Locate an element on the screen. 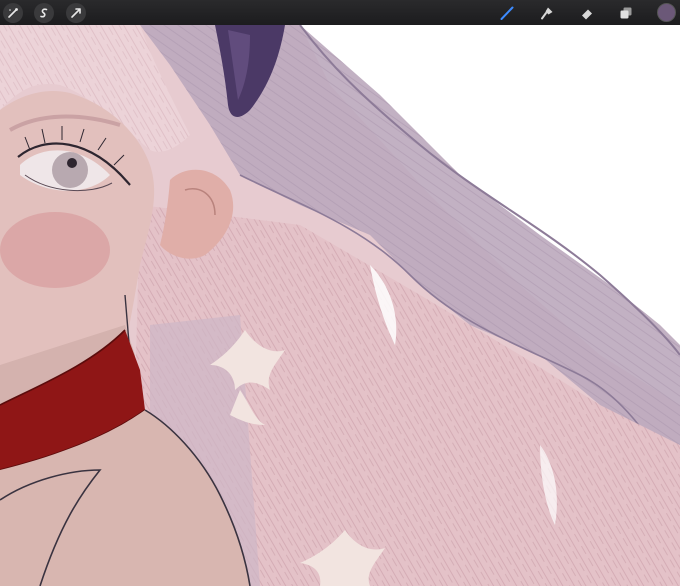 The image size is (680, 586). selection-icon is located at coordinates (44, 13).